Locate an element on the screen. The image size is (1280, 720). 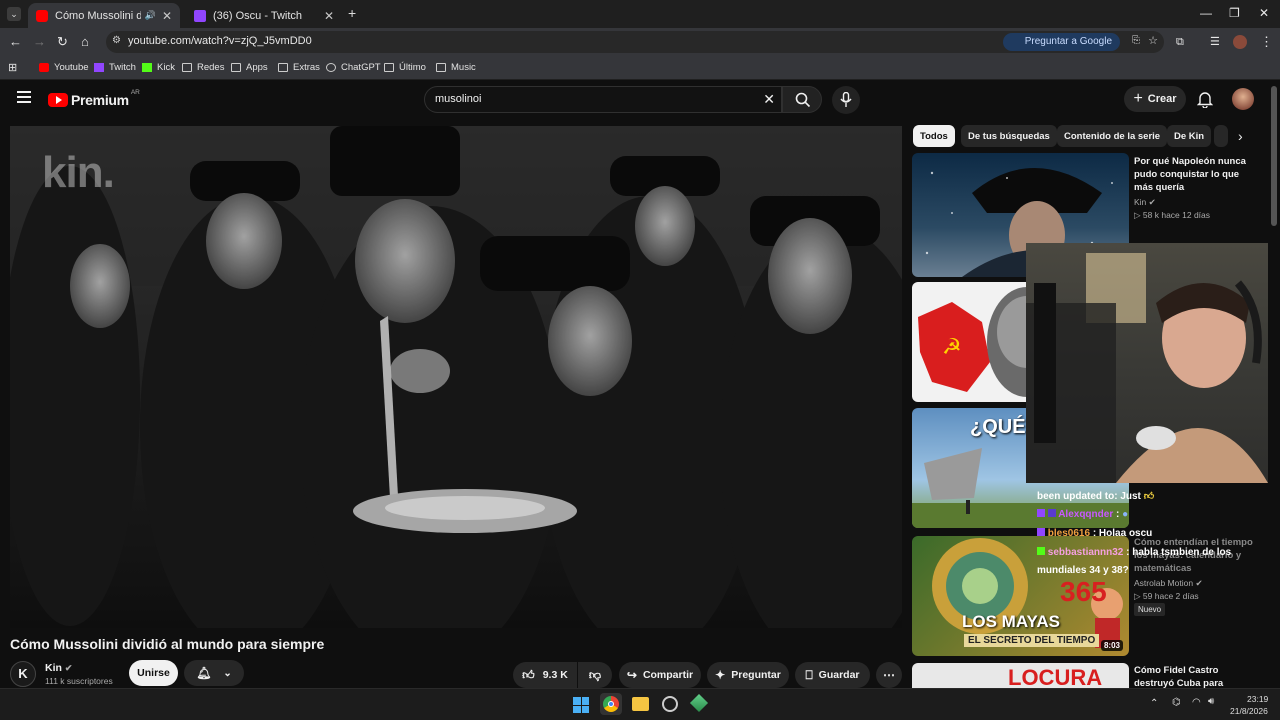
network-icon: ⌬ is located at coordinates (1176, 702).